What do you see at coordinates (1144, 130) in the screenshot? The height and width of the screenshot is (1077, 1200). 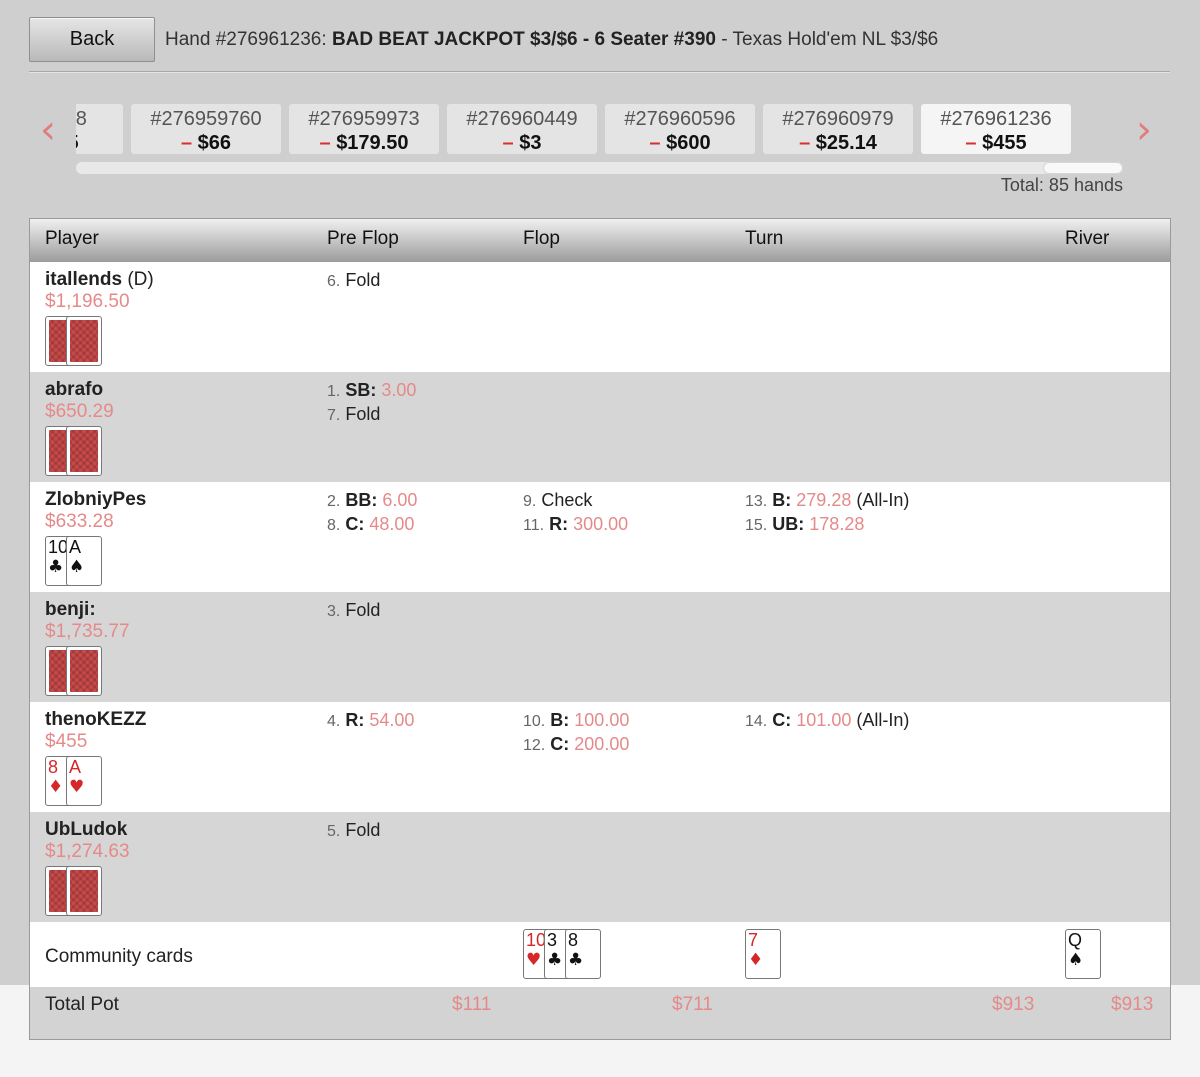 I see `next-hands-arrow-icon: ›` at bounding box center [1144, 130].